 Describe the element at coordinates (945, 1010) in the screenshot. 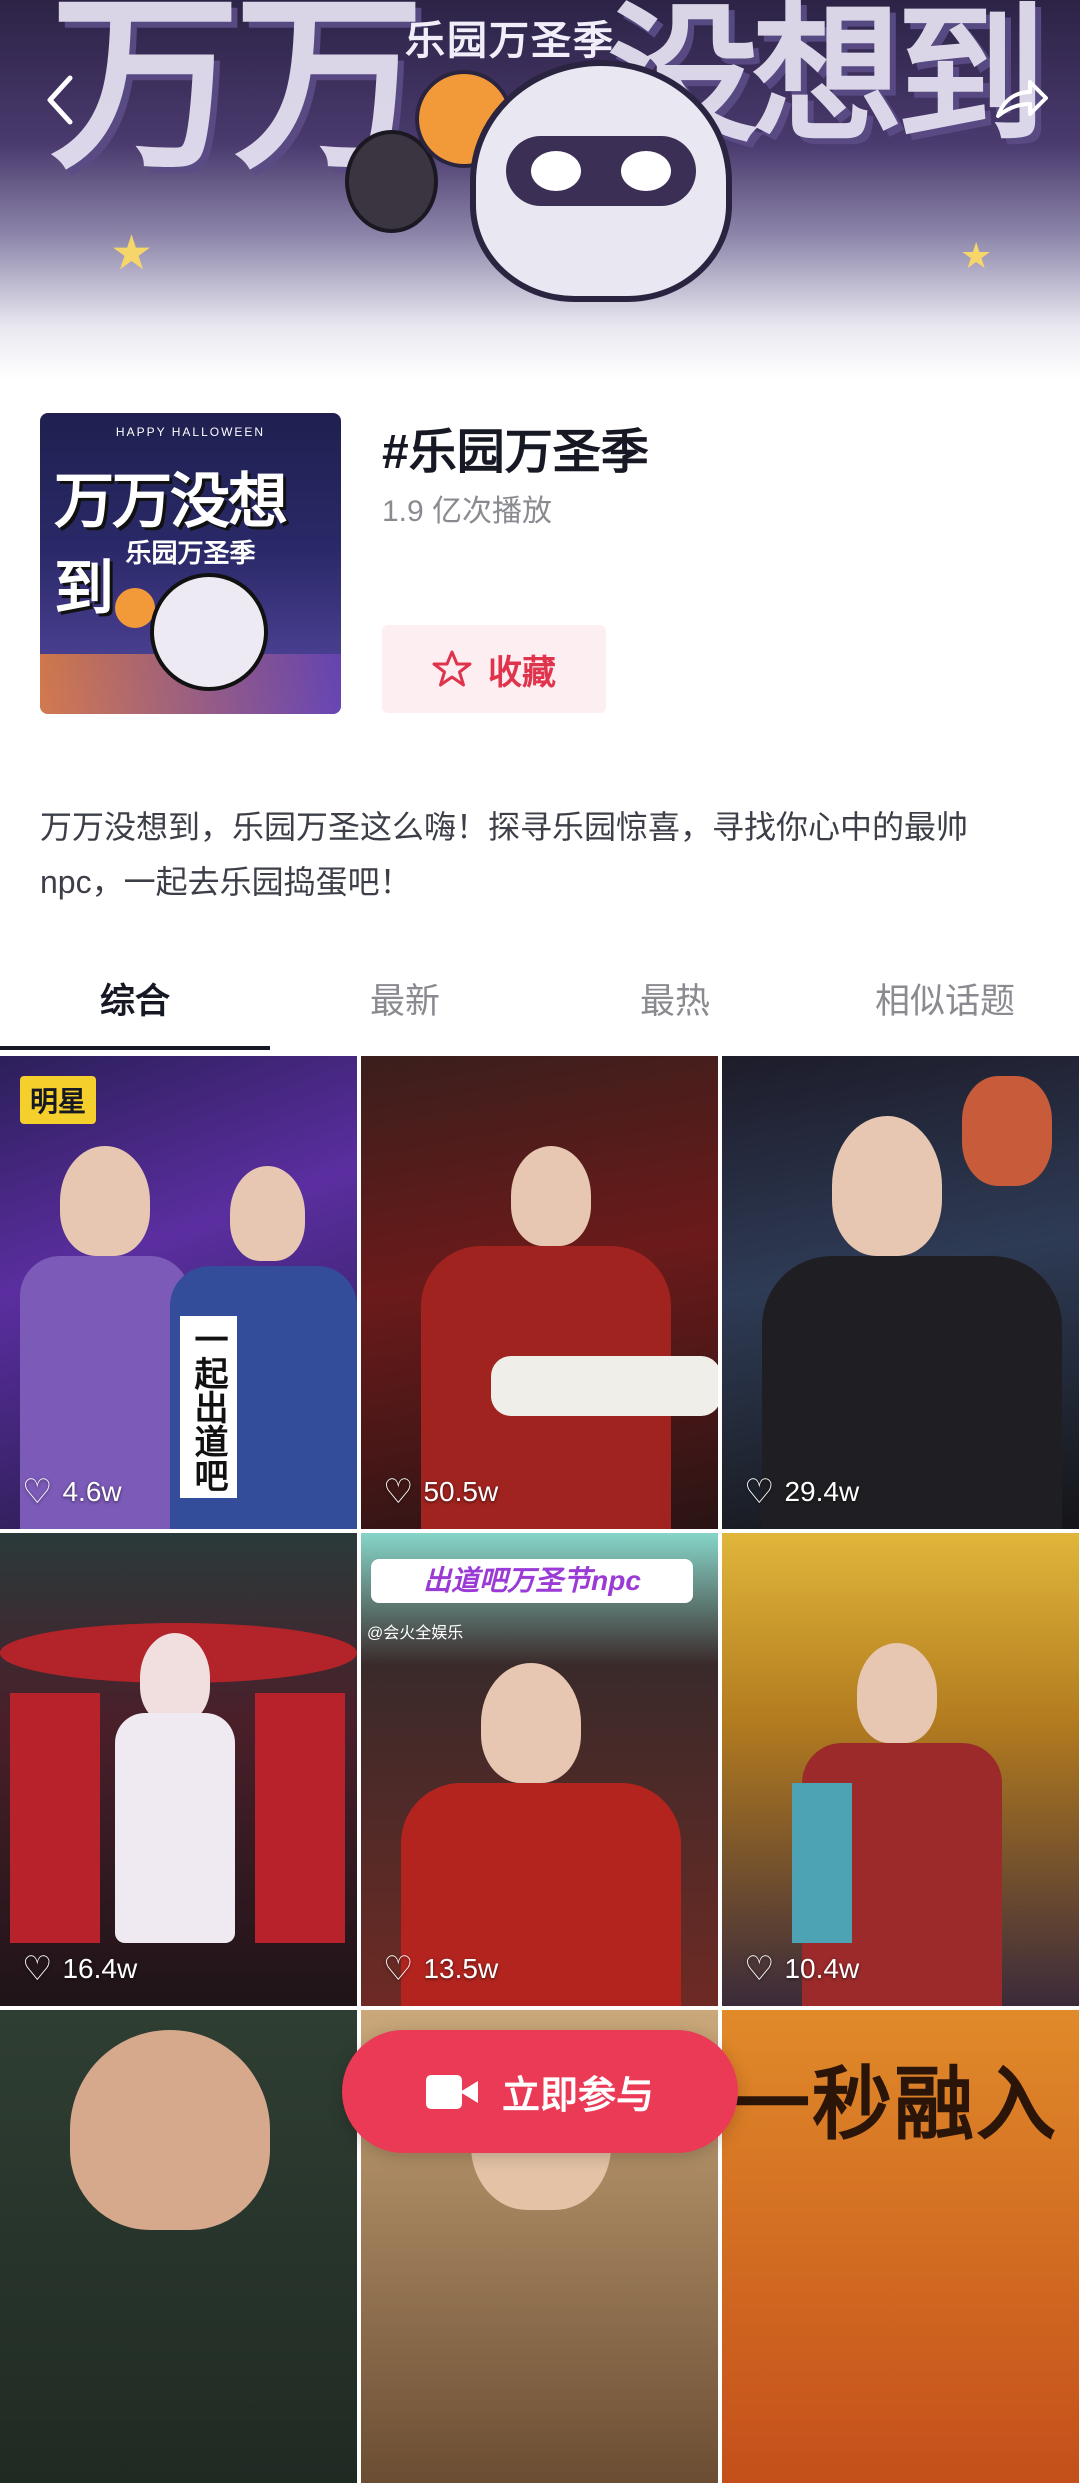

I see `tab-similar-topics: 相似话题` at that location.